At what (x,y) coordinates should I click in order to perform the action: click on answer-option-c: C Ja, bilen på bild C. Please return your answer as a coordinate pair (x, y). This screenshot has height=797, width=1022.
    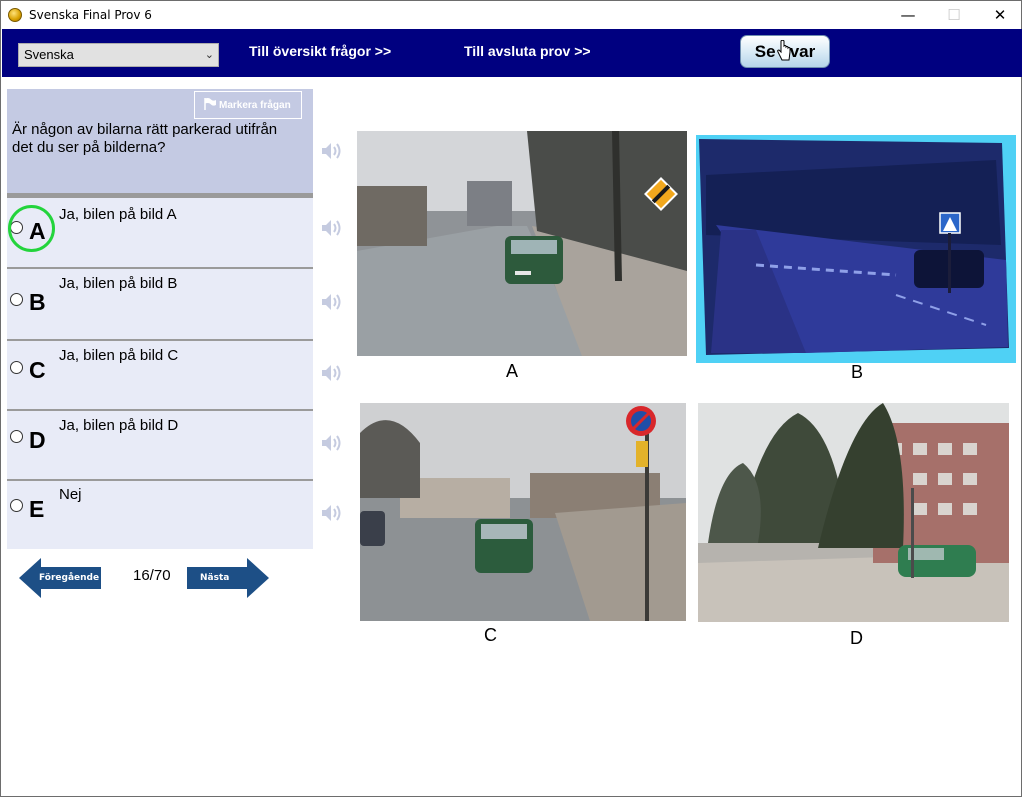
    Looking at the image, I should click on (160, 376).